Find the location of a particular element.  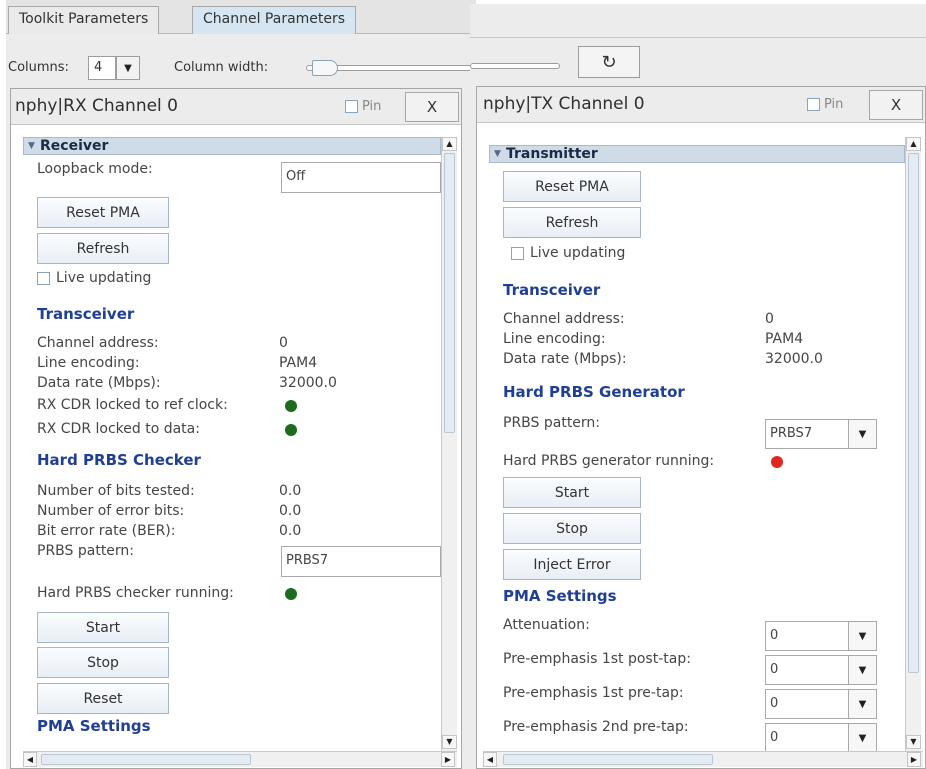

rx-horizontal-scroll-thumb is located at coordinates (146, 759).